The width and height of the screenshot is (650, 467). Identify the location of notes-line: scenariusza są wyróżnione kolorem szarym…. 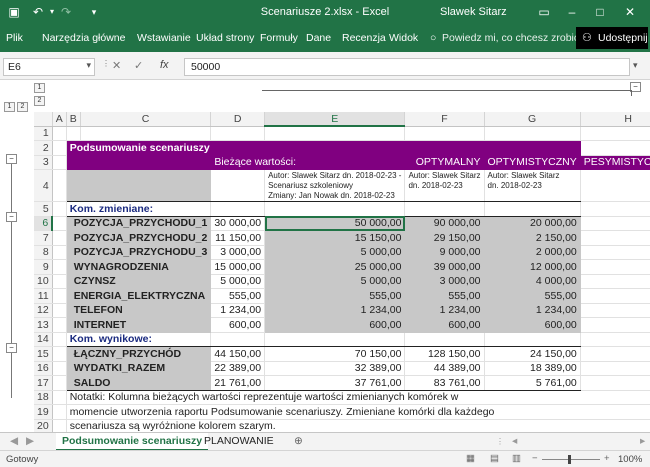
(358, 425).